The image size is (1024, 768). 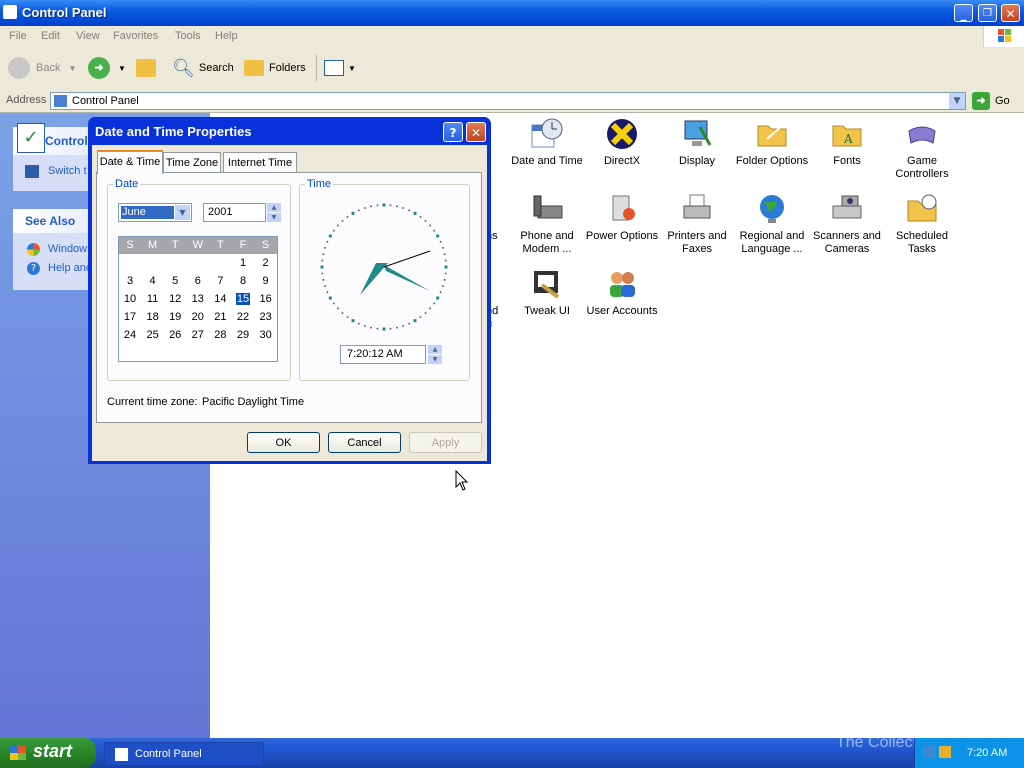 What do you see at coordinates (260, 162) in the screenshot?
I see `tab-internet-time: Internet Time` at bounding box center [260, 162].